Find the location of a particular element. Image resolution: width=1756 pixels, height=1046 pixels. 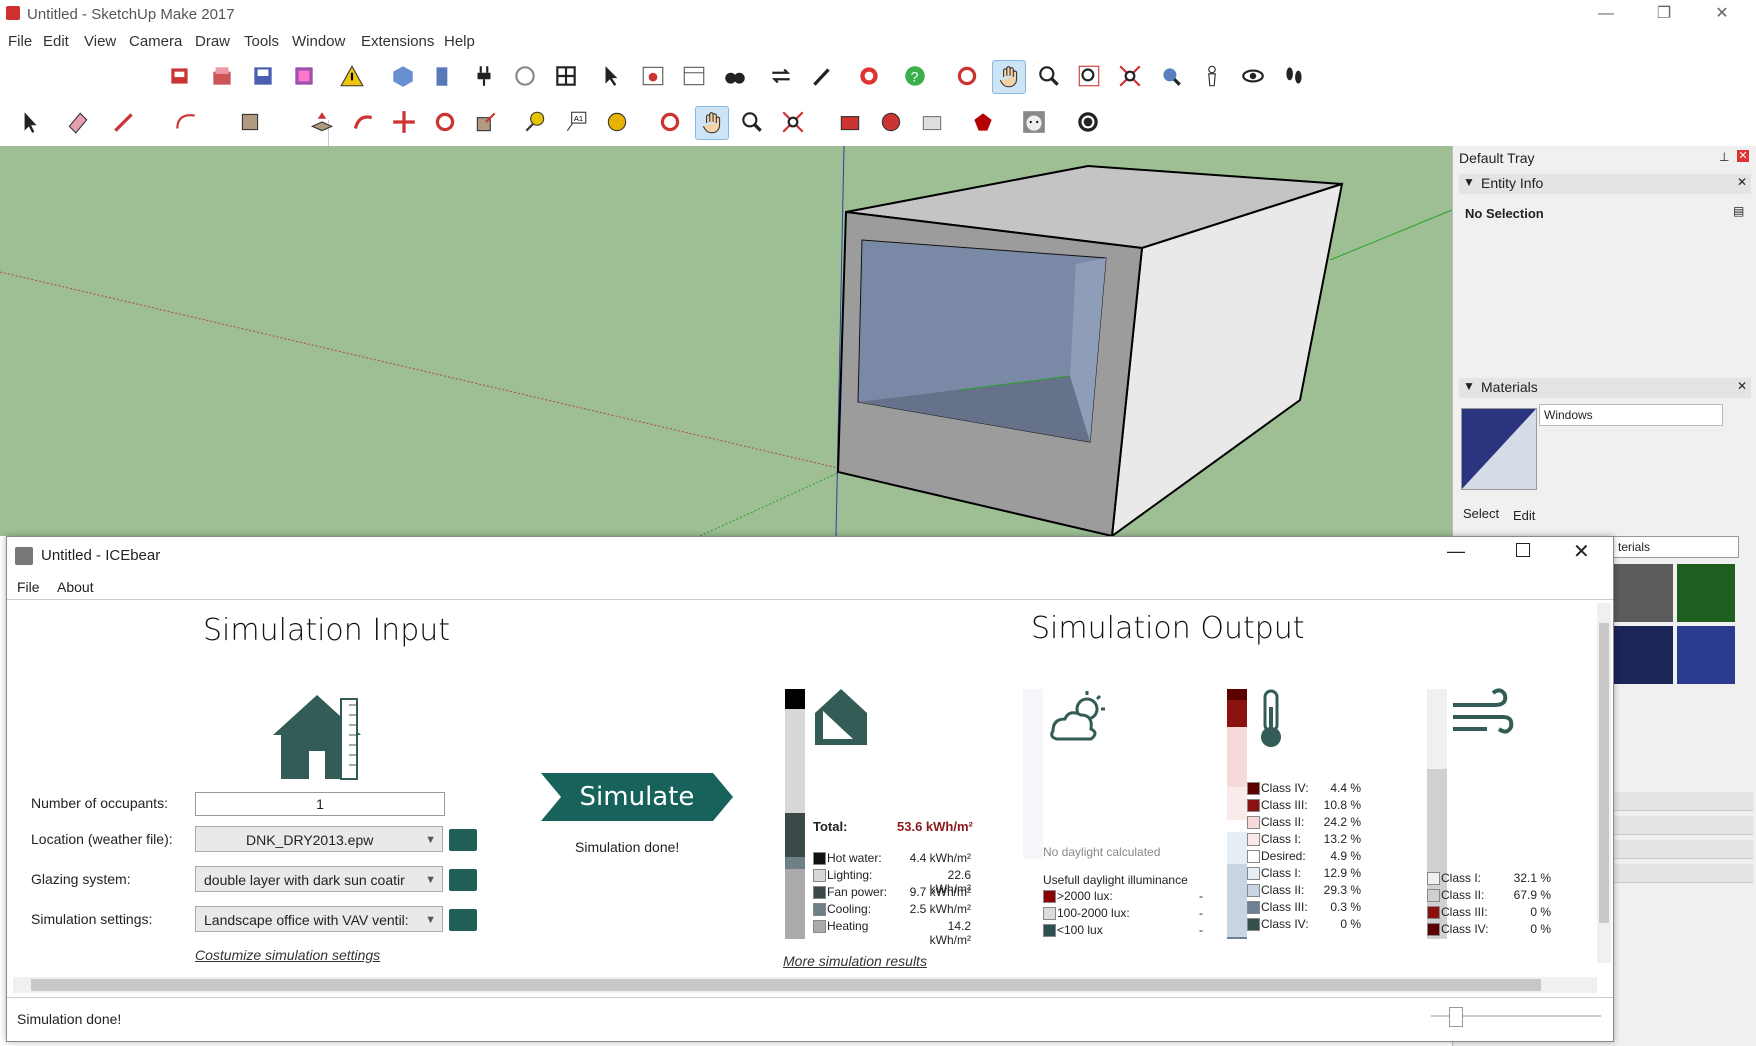

browser-icon is located at coordinates (653, 76).